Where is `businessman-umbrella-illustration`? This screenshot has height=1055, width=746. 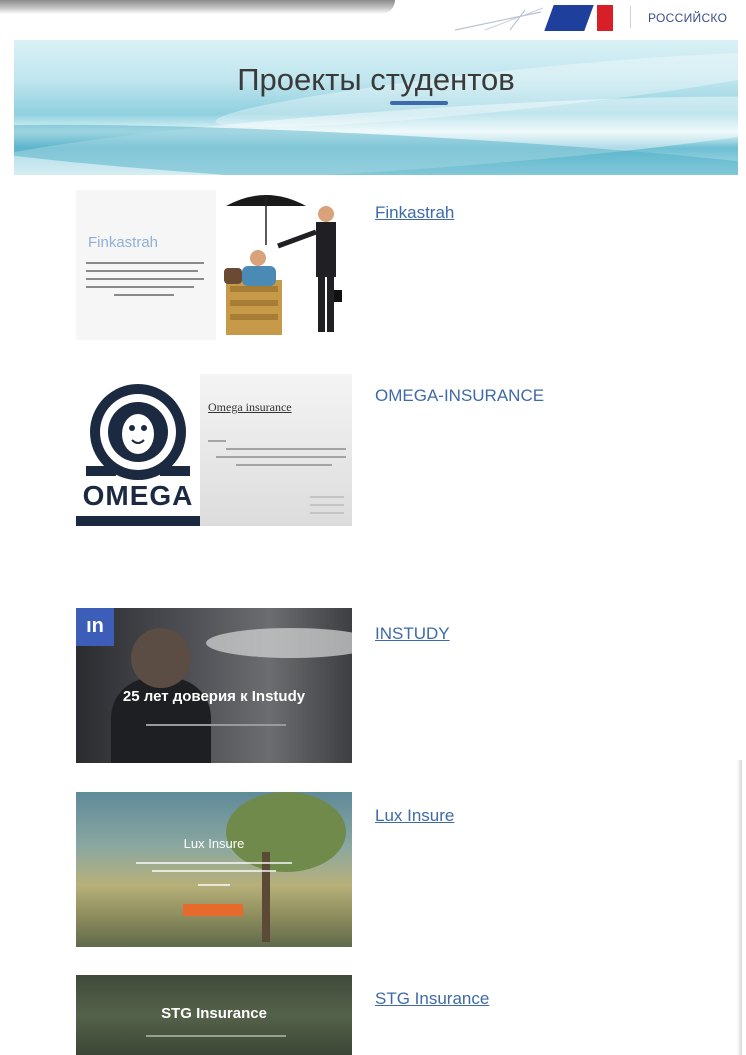
businessman-umbrella-illustration is located at coordinates (283, 265).